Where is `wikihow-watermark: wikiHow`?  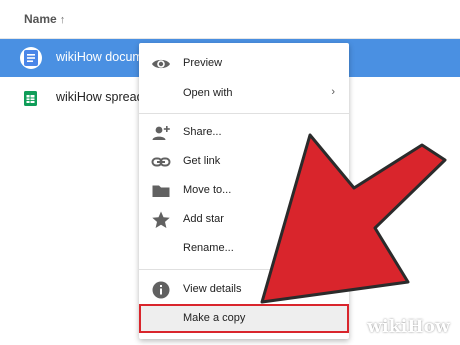
wikihow-watermark: wikiHow is located at coordinates (408, 327).